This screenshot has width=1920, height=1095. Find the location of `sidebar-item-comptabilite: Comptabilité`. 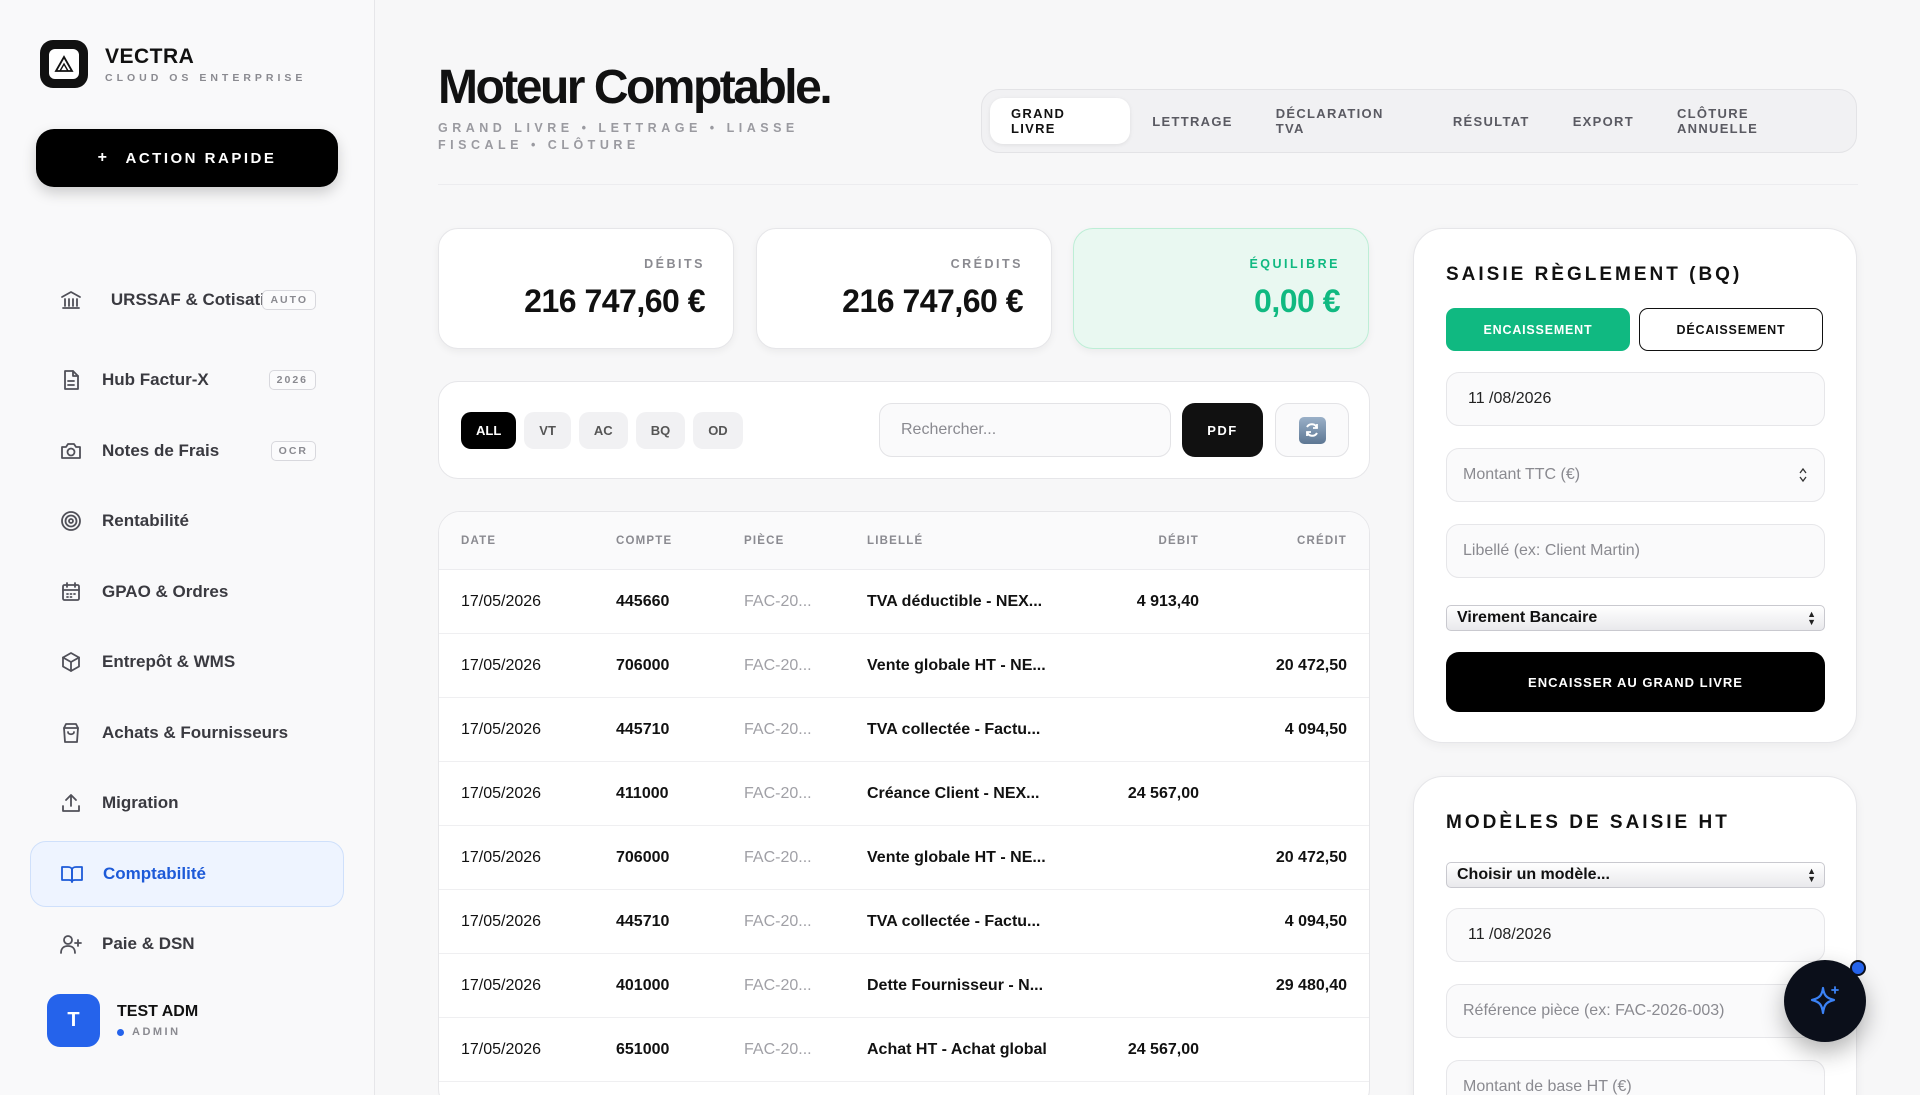

sidebar-item-comptabilite: Comptabilité is located at coordinates (187, 873).